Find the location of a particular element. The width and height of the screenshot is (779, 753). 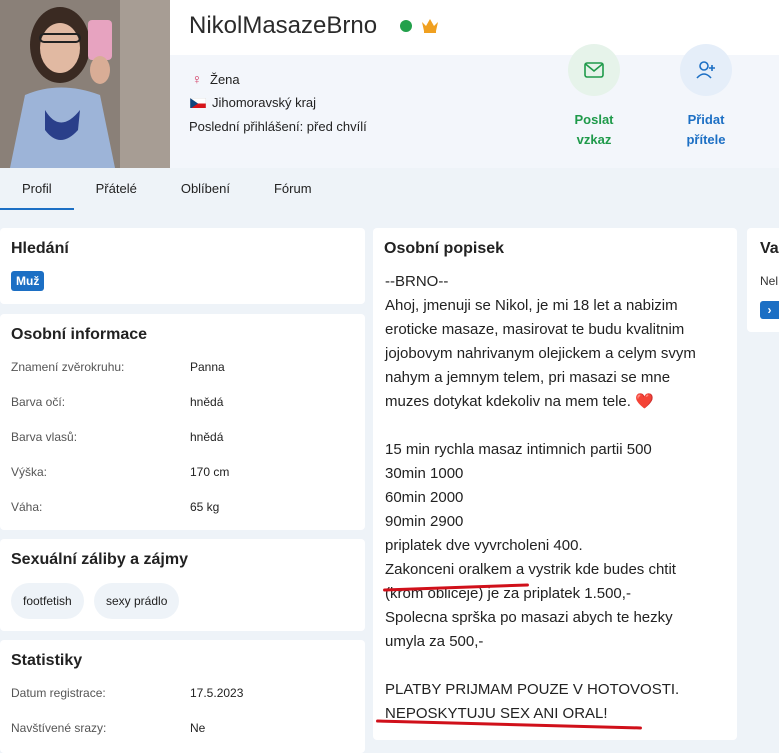

interests-title: Sexuální záliby a zájmy is located at coordinates (99, 559).